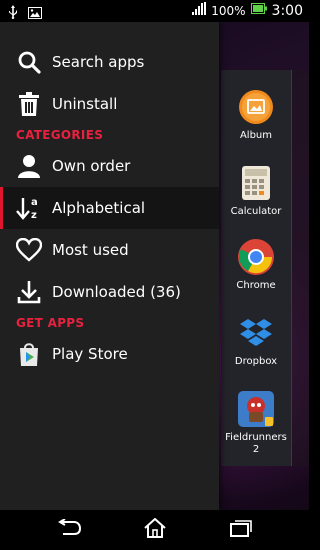  Describe the element at coordinates (256, 107) in the screenshot. I see `album-icon` at that location.